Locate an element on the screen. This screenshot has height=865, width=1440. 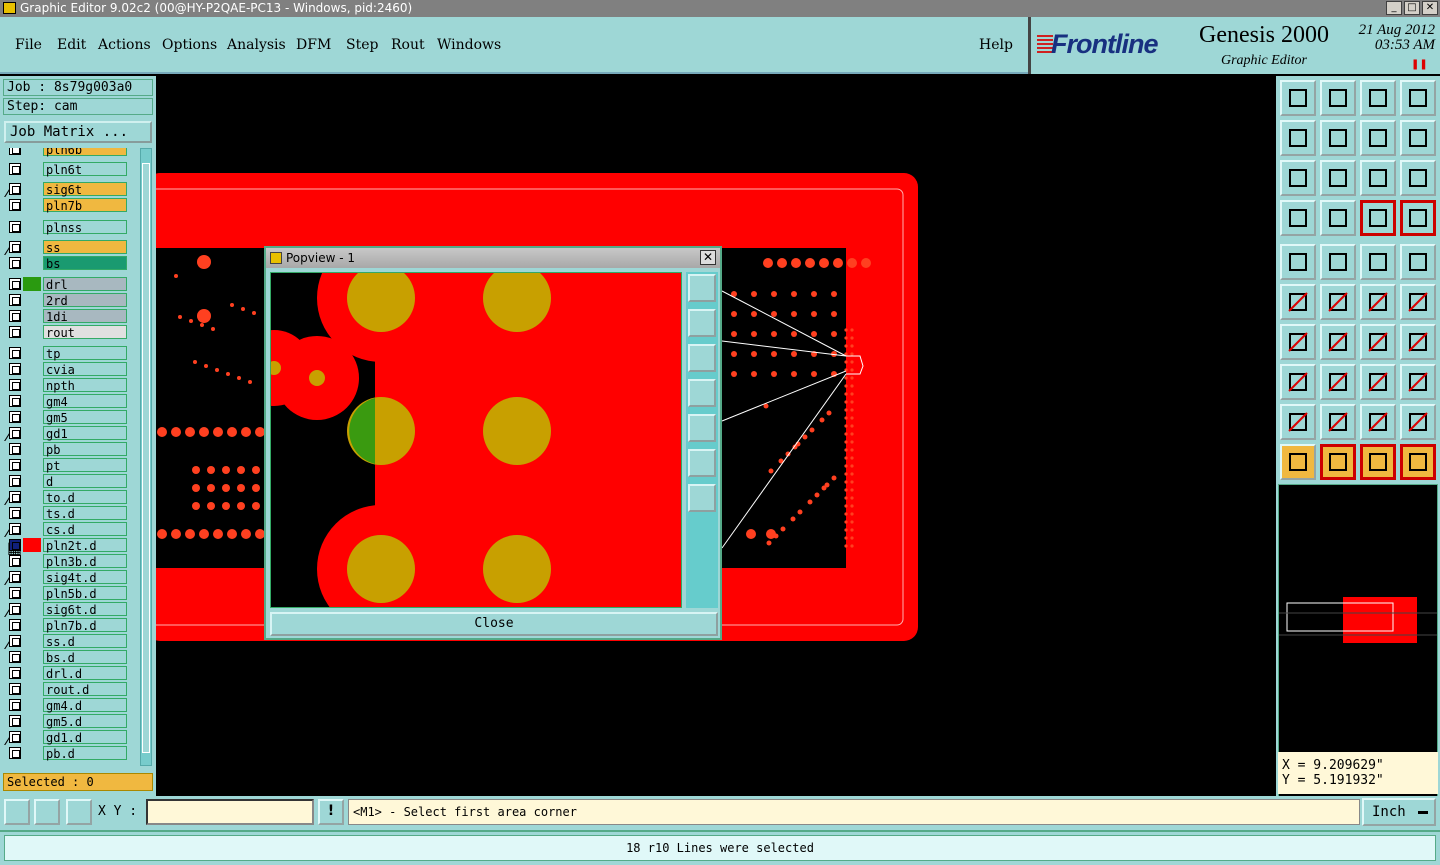
split-icon is located at coordinates (1418, 342).